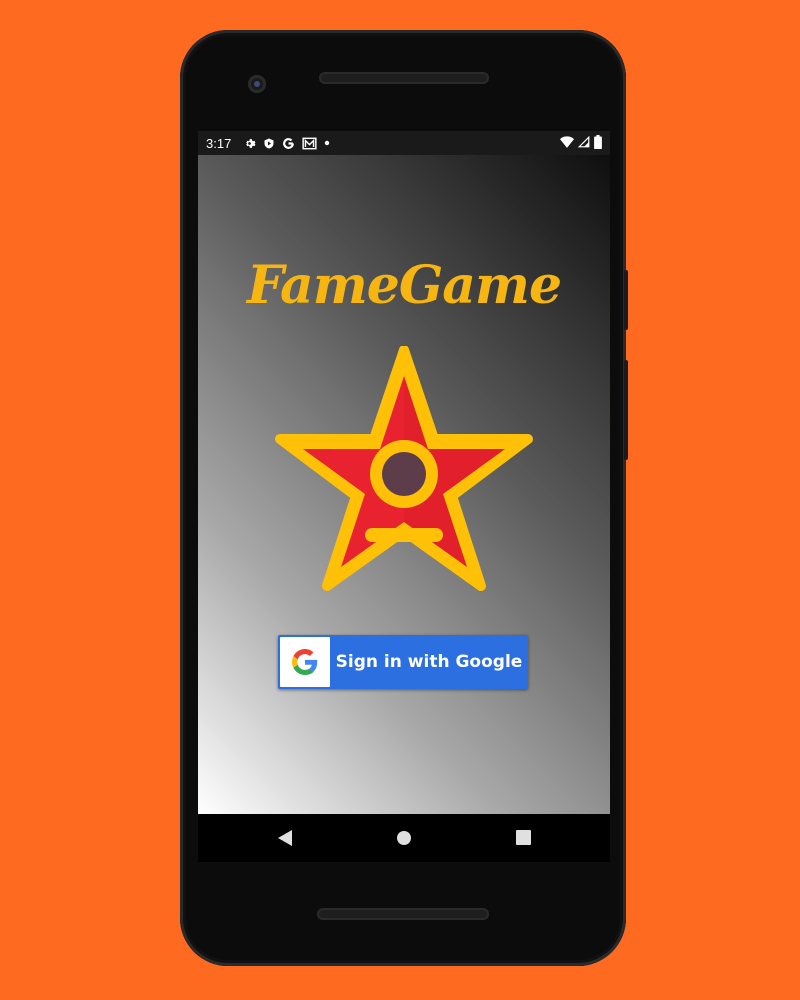  Describe the element at coordinates (404, 78) in the screenshot. I see `earpiece-speaker` at that location.